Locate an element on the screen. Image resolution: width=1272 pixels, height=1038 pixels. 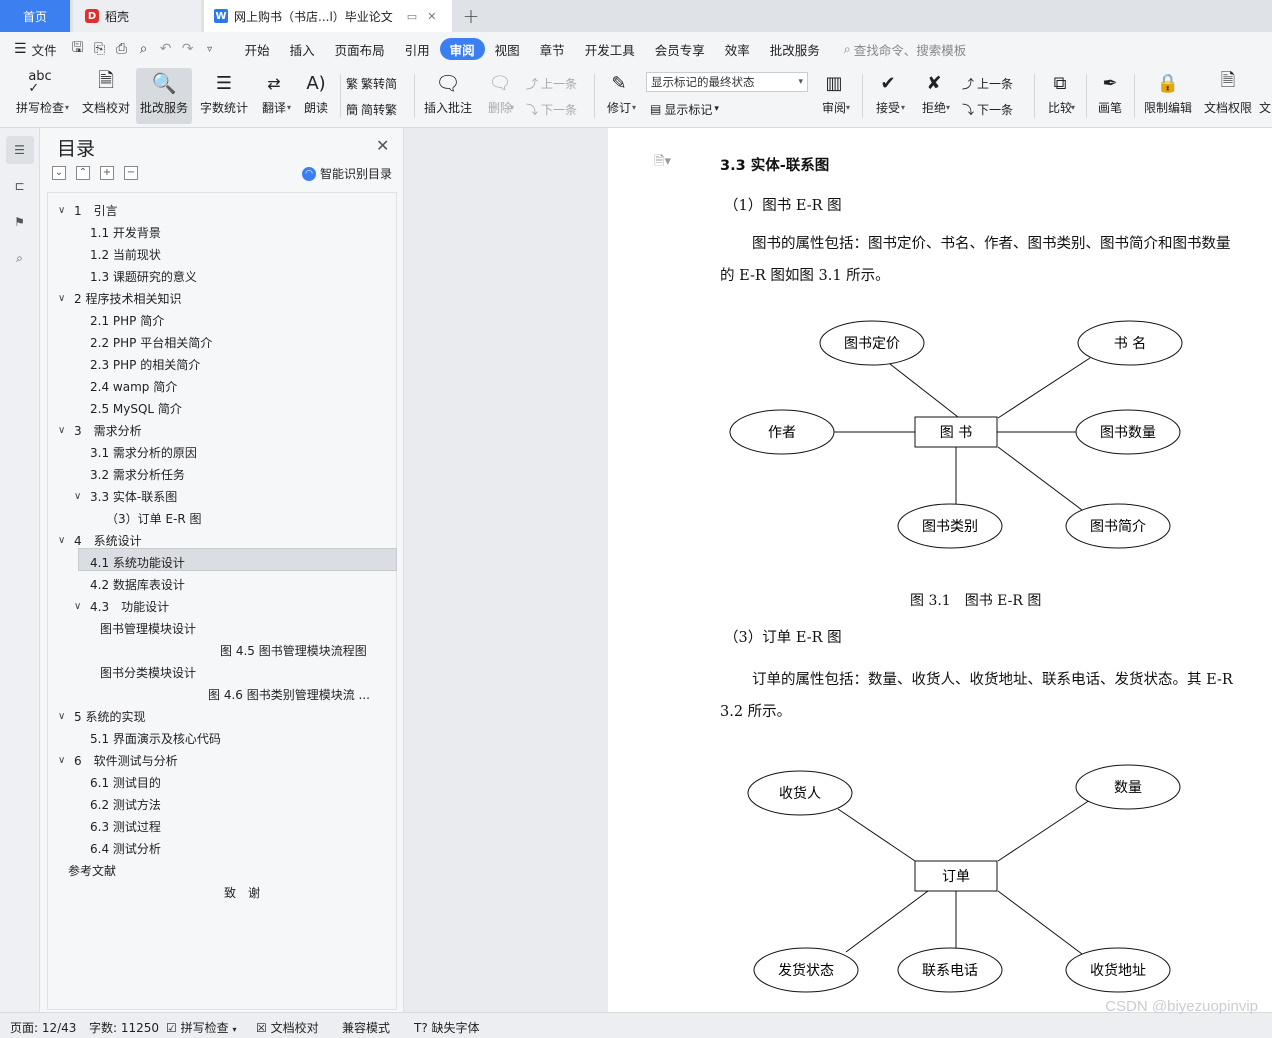
print-preview-icon: ⌕ is located at coordinates (144, 49).